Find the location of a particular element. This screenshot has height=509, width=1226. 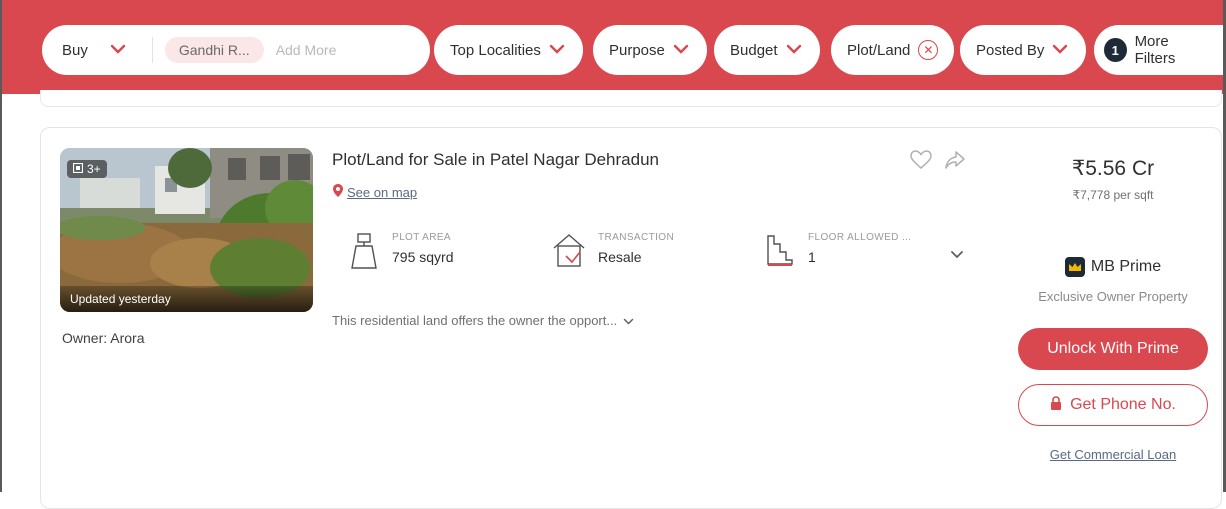

remove-filter-icon: ✕ is located at coordinates (928, 50).